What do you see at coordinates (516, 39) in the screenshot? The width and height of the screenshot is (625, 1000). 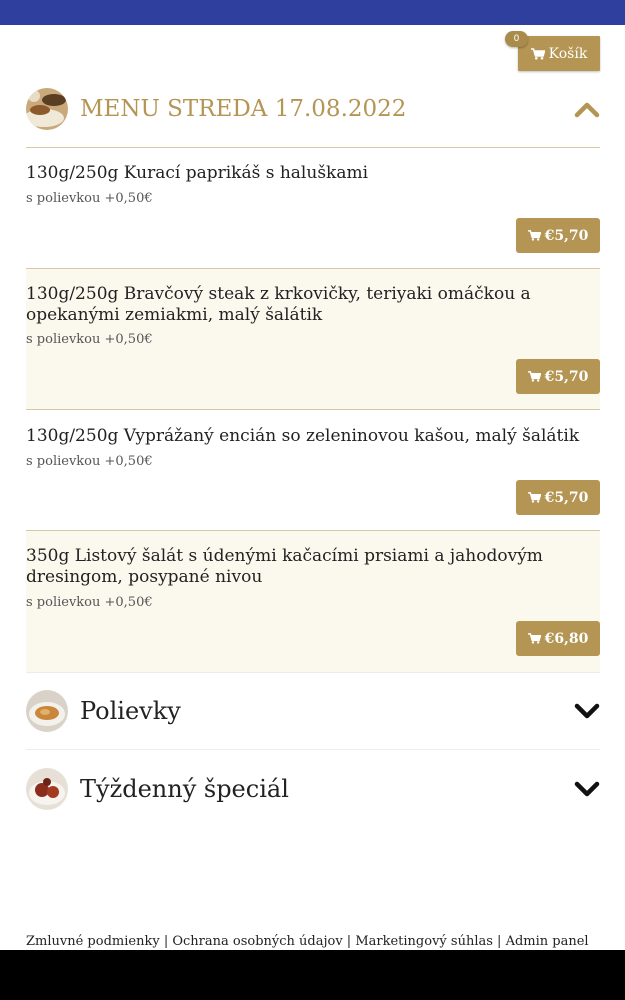 I see `cart-count-badge: 0` at bounding box center [516, 39].